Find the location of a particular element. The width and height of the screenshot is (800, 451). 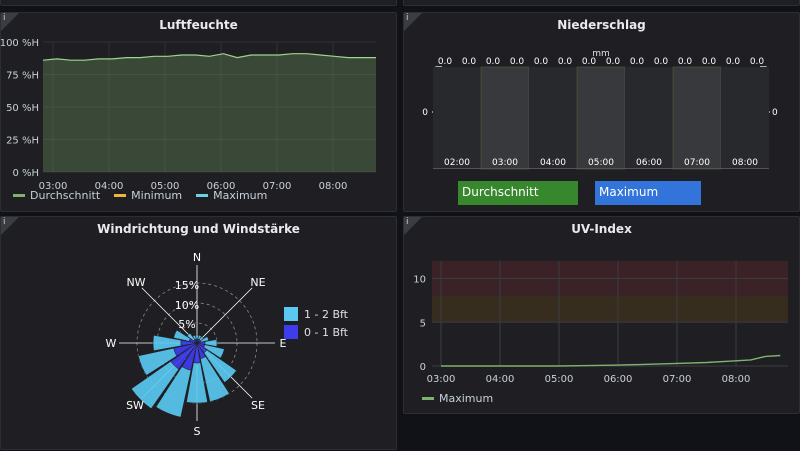

uv-line is located at coordinates (611, 360).